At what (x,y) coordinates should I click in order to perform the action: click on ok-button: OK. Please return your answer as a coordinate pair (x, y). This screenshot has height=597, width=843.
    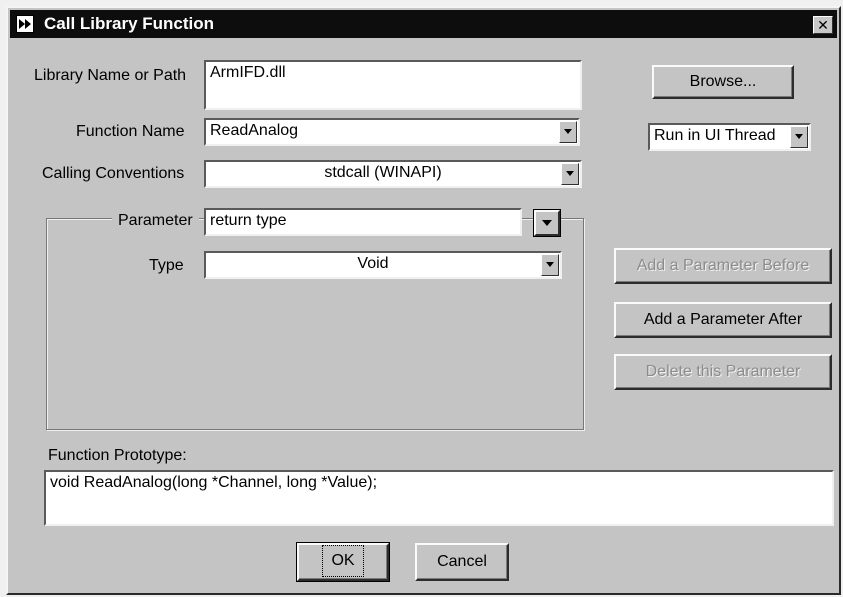
    Looking at the image, I should click on (343, 562).